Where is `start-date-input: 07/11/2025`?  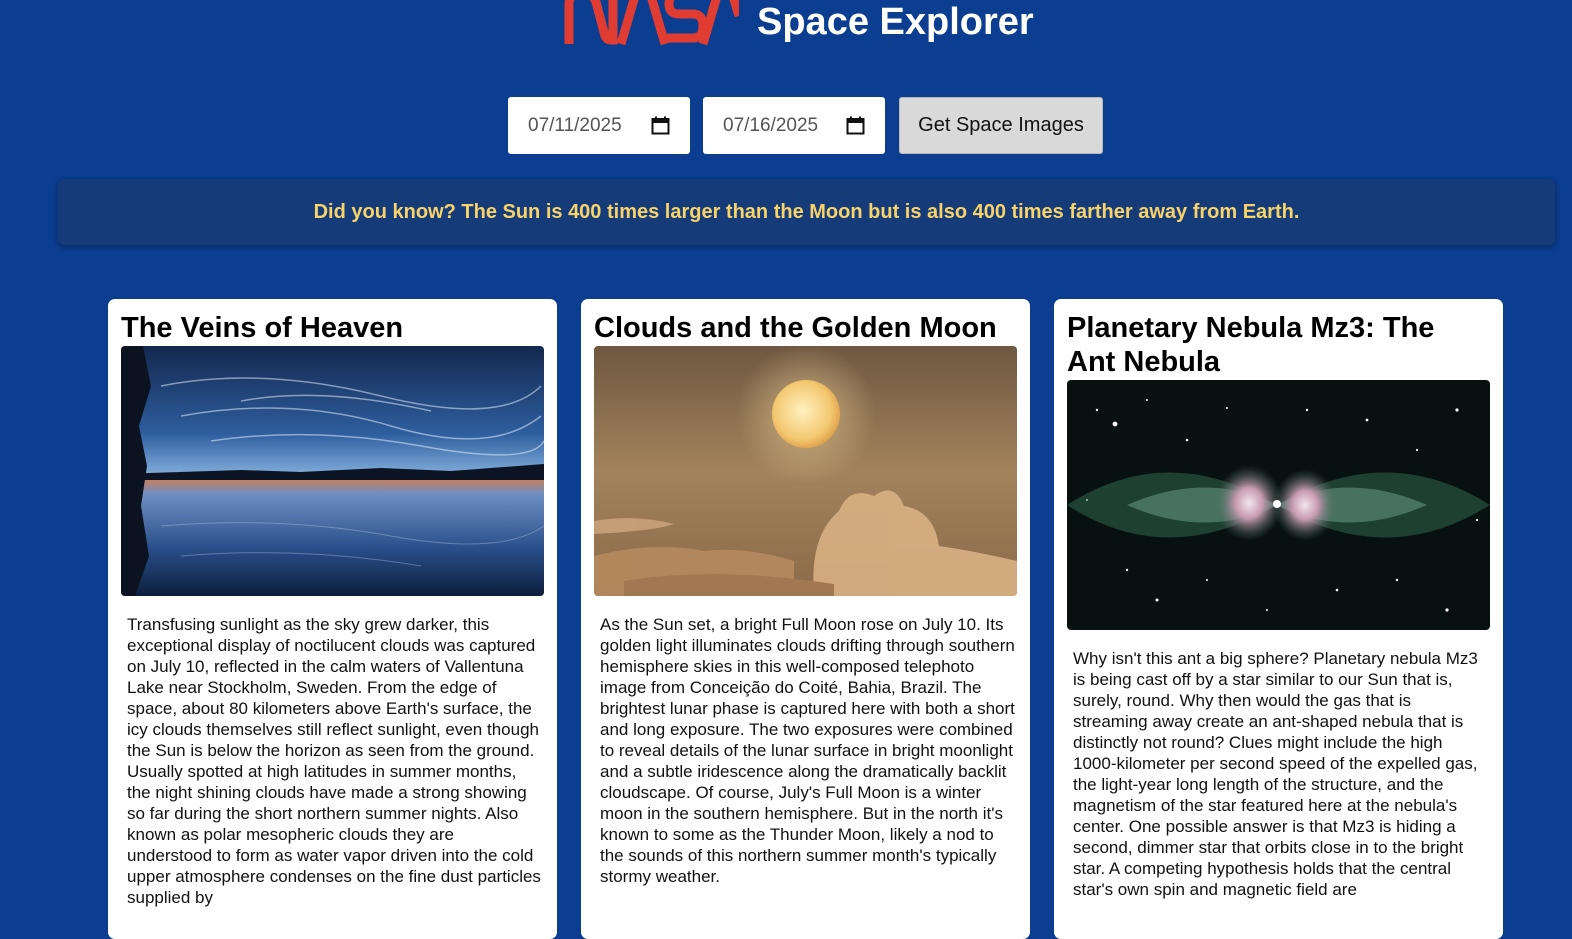
start-date-input: 07/11/2025 is located at coordinates (599, 125).